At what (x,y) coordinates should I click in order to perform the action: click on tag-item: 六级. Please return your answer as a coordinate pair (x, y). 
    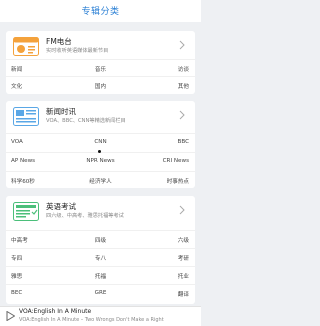
    Looking at the image, I should click on (183, 240).